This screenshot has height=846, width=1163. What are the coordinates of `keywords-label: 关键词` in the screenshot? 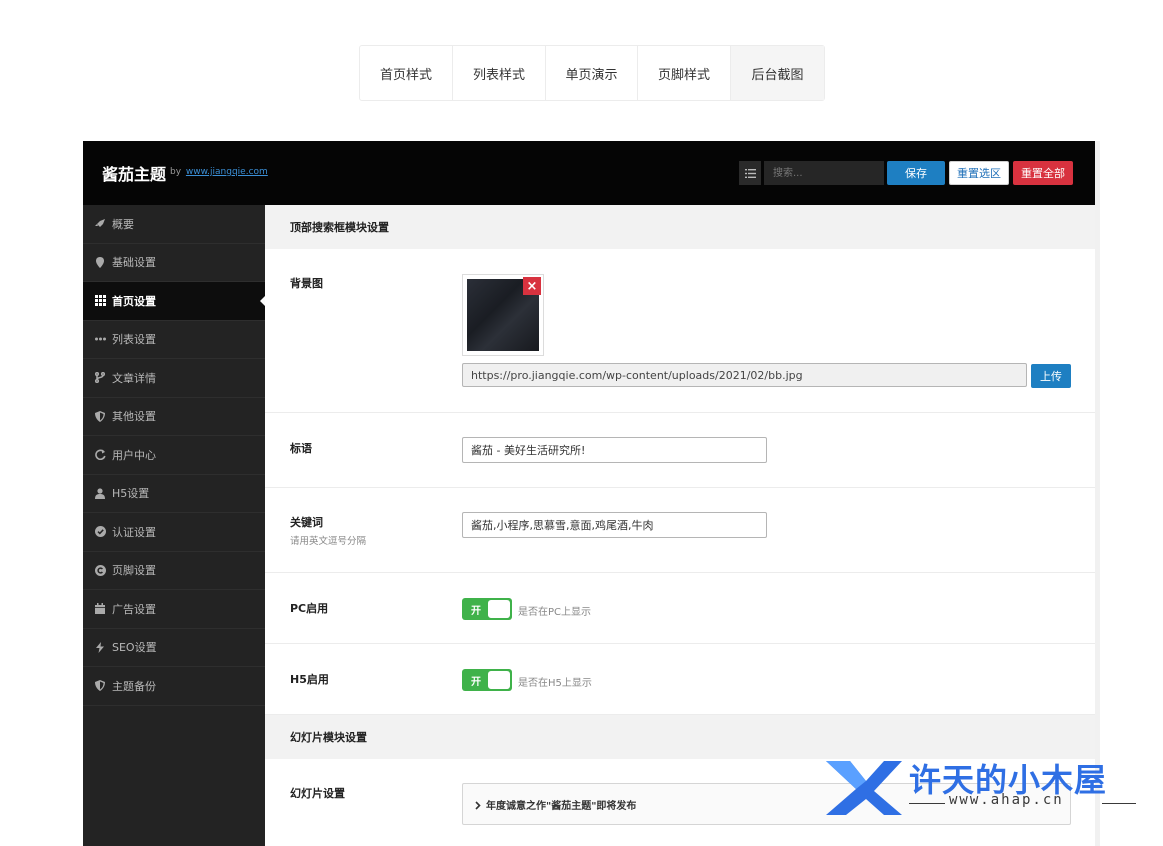 It's located at (306, 522).